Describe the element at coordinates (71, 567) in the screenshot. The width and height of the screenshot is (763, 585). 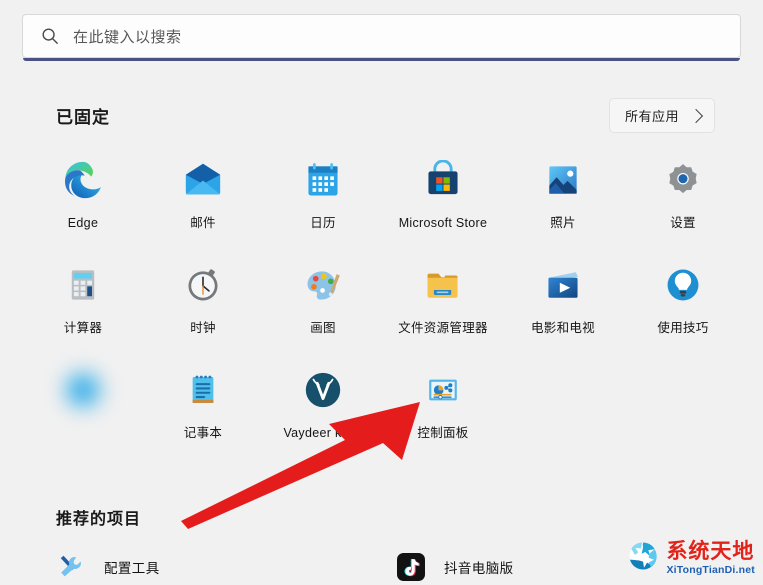
I see `wrench-screwdriver-icon` at that location.